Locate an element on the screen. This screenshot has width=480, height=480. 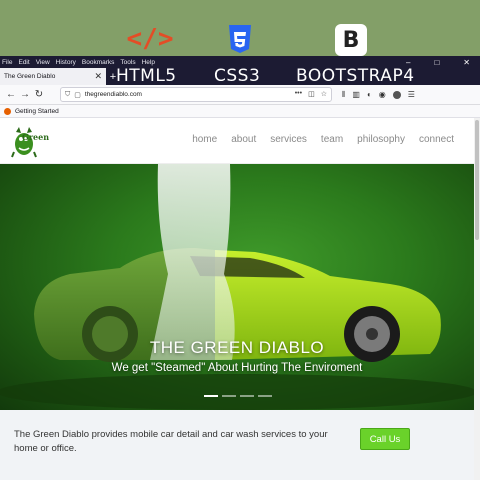
pocket-icon: ◫ is located at coordinates (311, 94).